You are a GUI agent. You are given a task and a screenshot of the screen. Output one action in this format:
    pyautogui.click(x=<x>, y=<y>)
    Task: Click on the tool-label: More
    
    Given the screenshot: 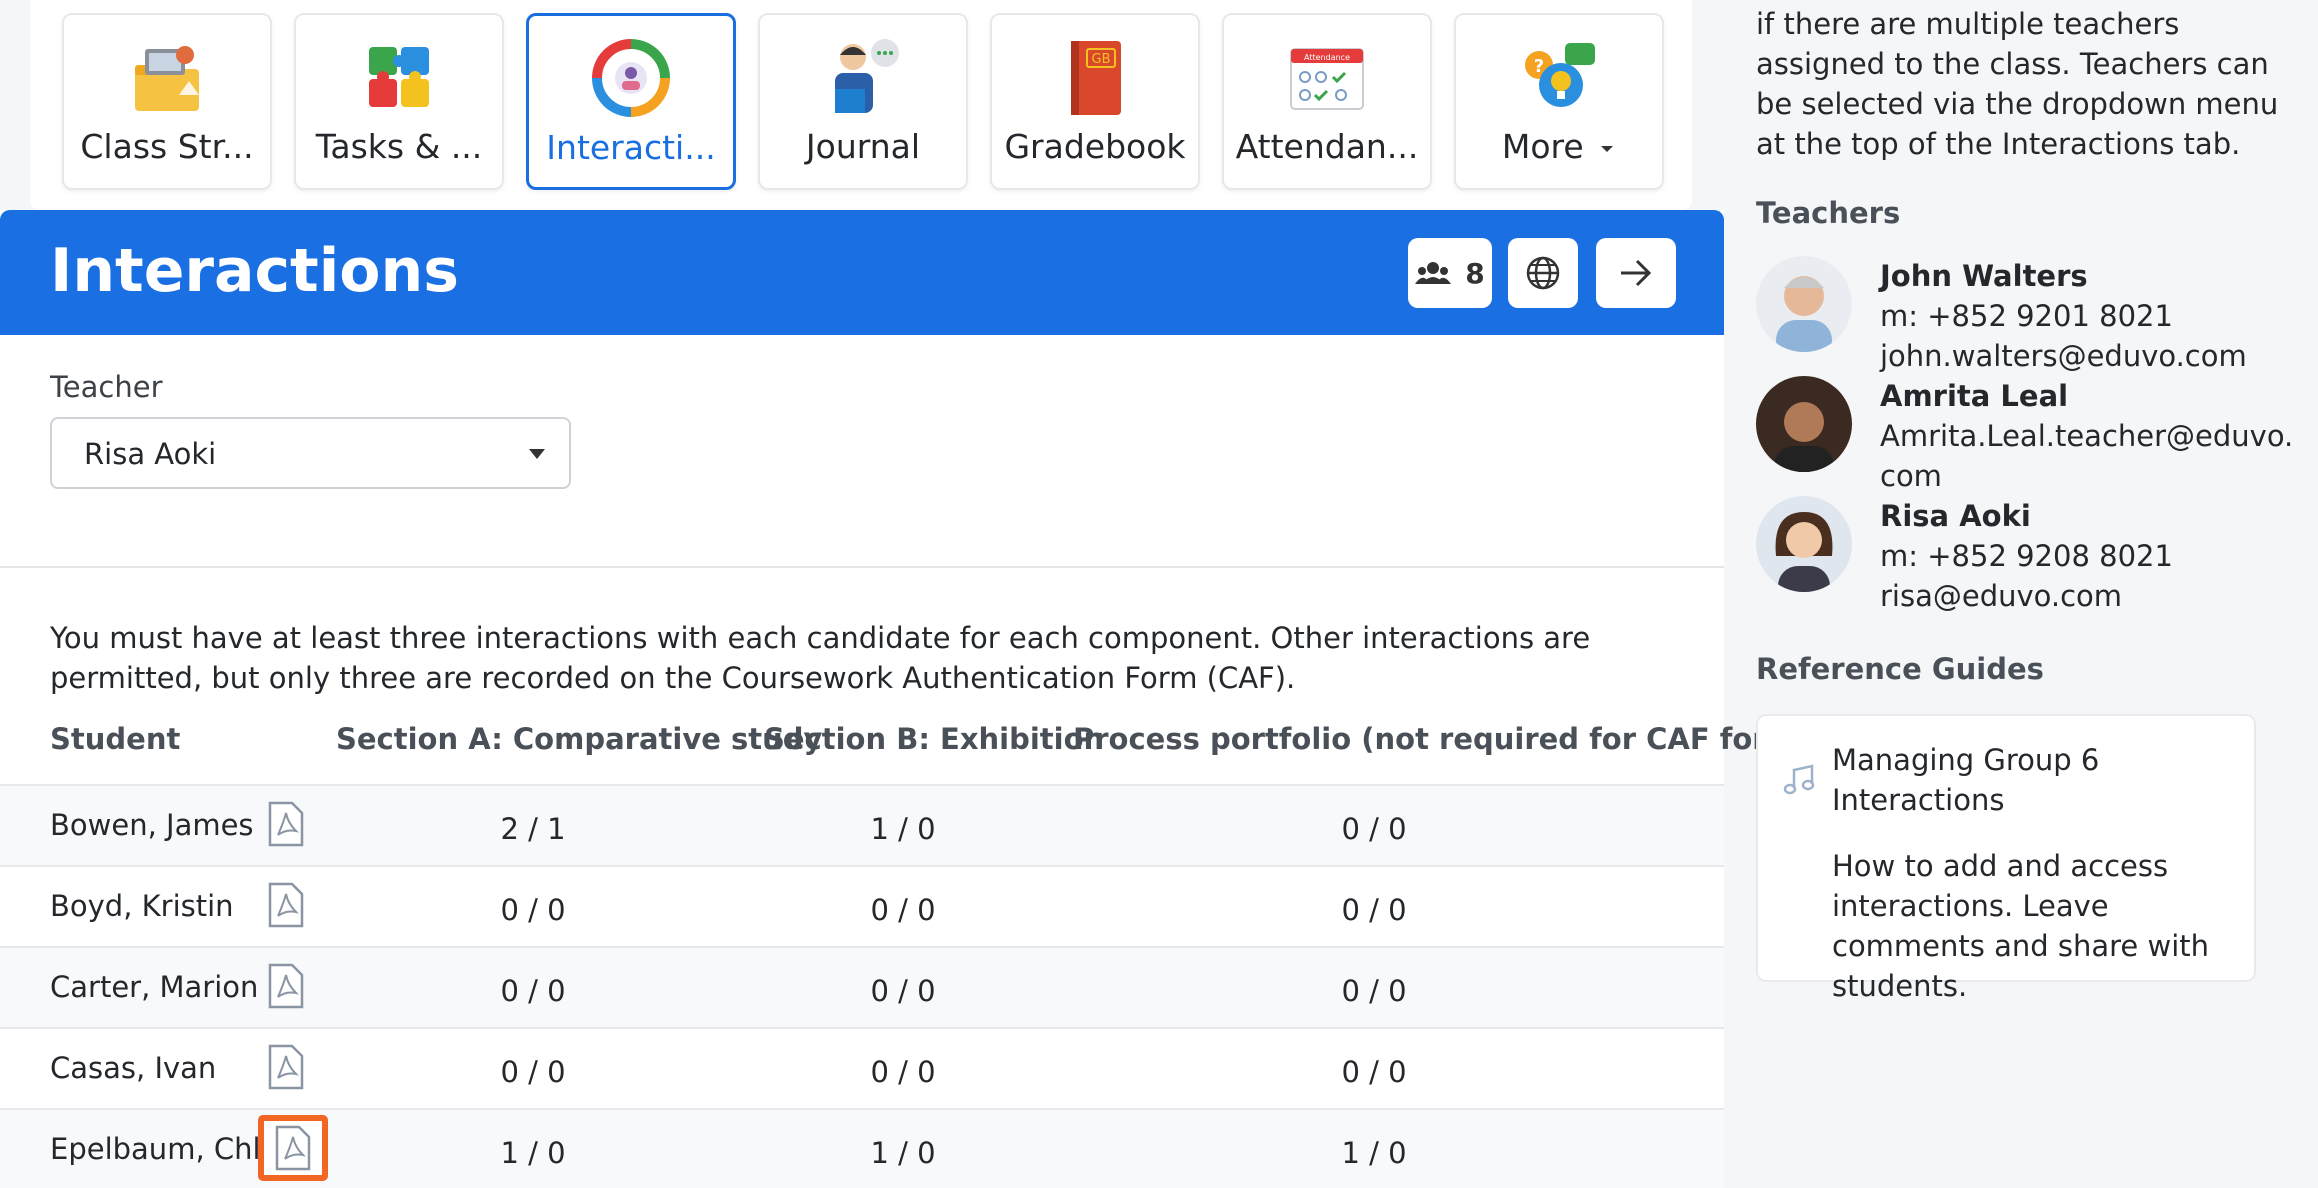 What is the action you would take?
    pyautogui.click(x=1559, y=146)
    